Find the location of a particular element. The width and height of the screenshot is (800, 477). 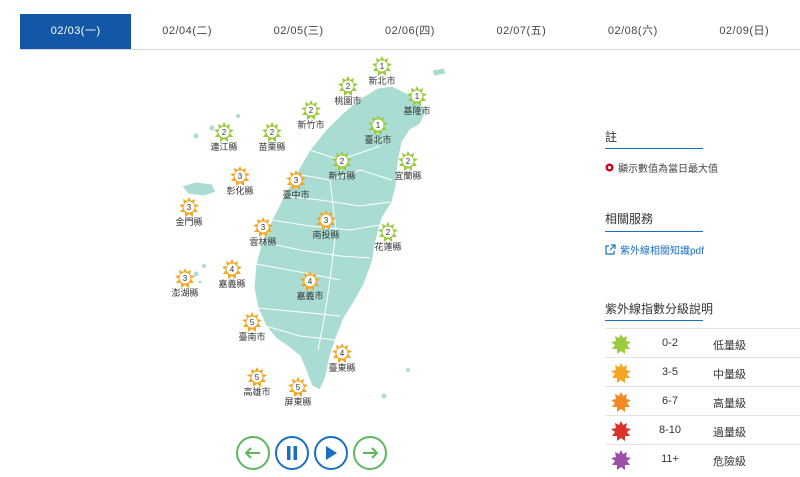

uv-sun-icon: 4 is located at coordinates (232, 269).